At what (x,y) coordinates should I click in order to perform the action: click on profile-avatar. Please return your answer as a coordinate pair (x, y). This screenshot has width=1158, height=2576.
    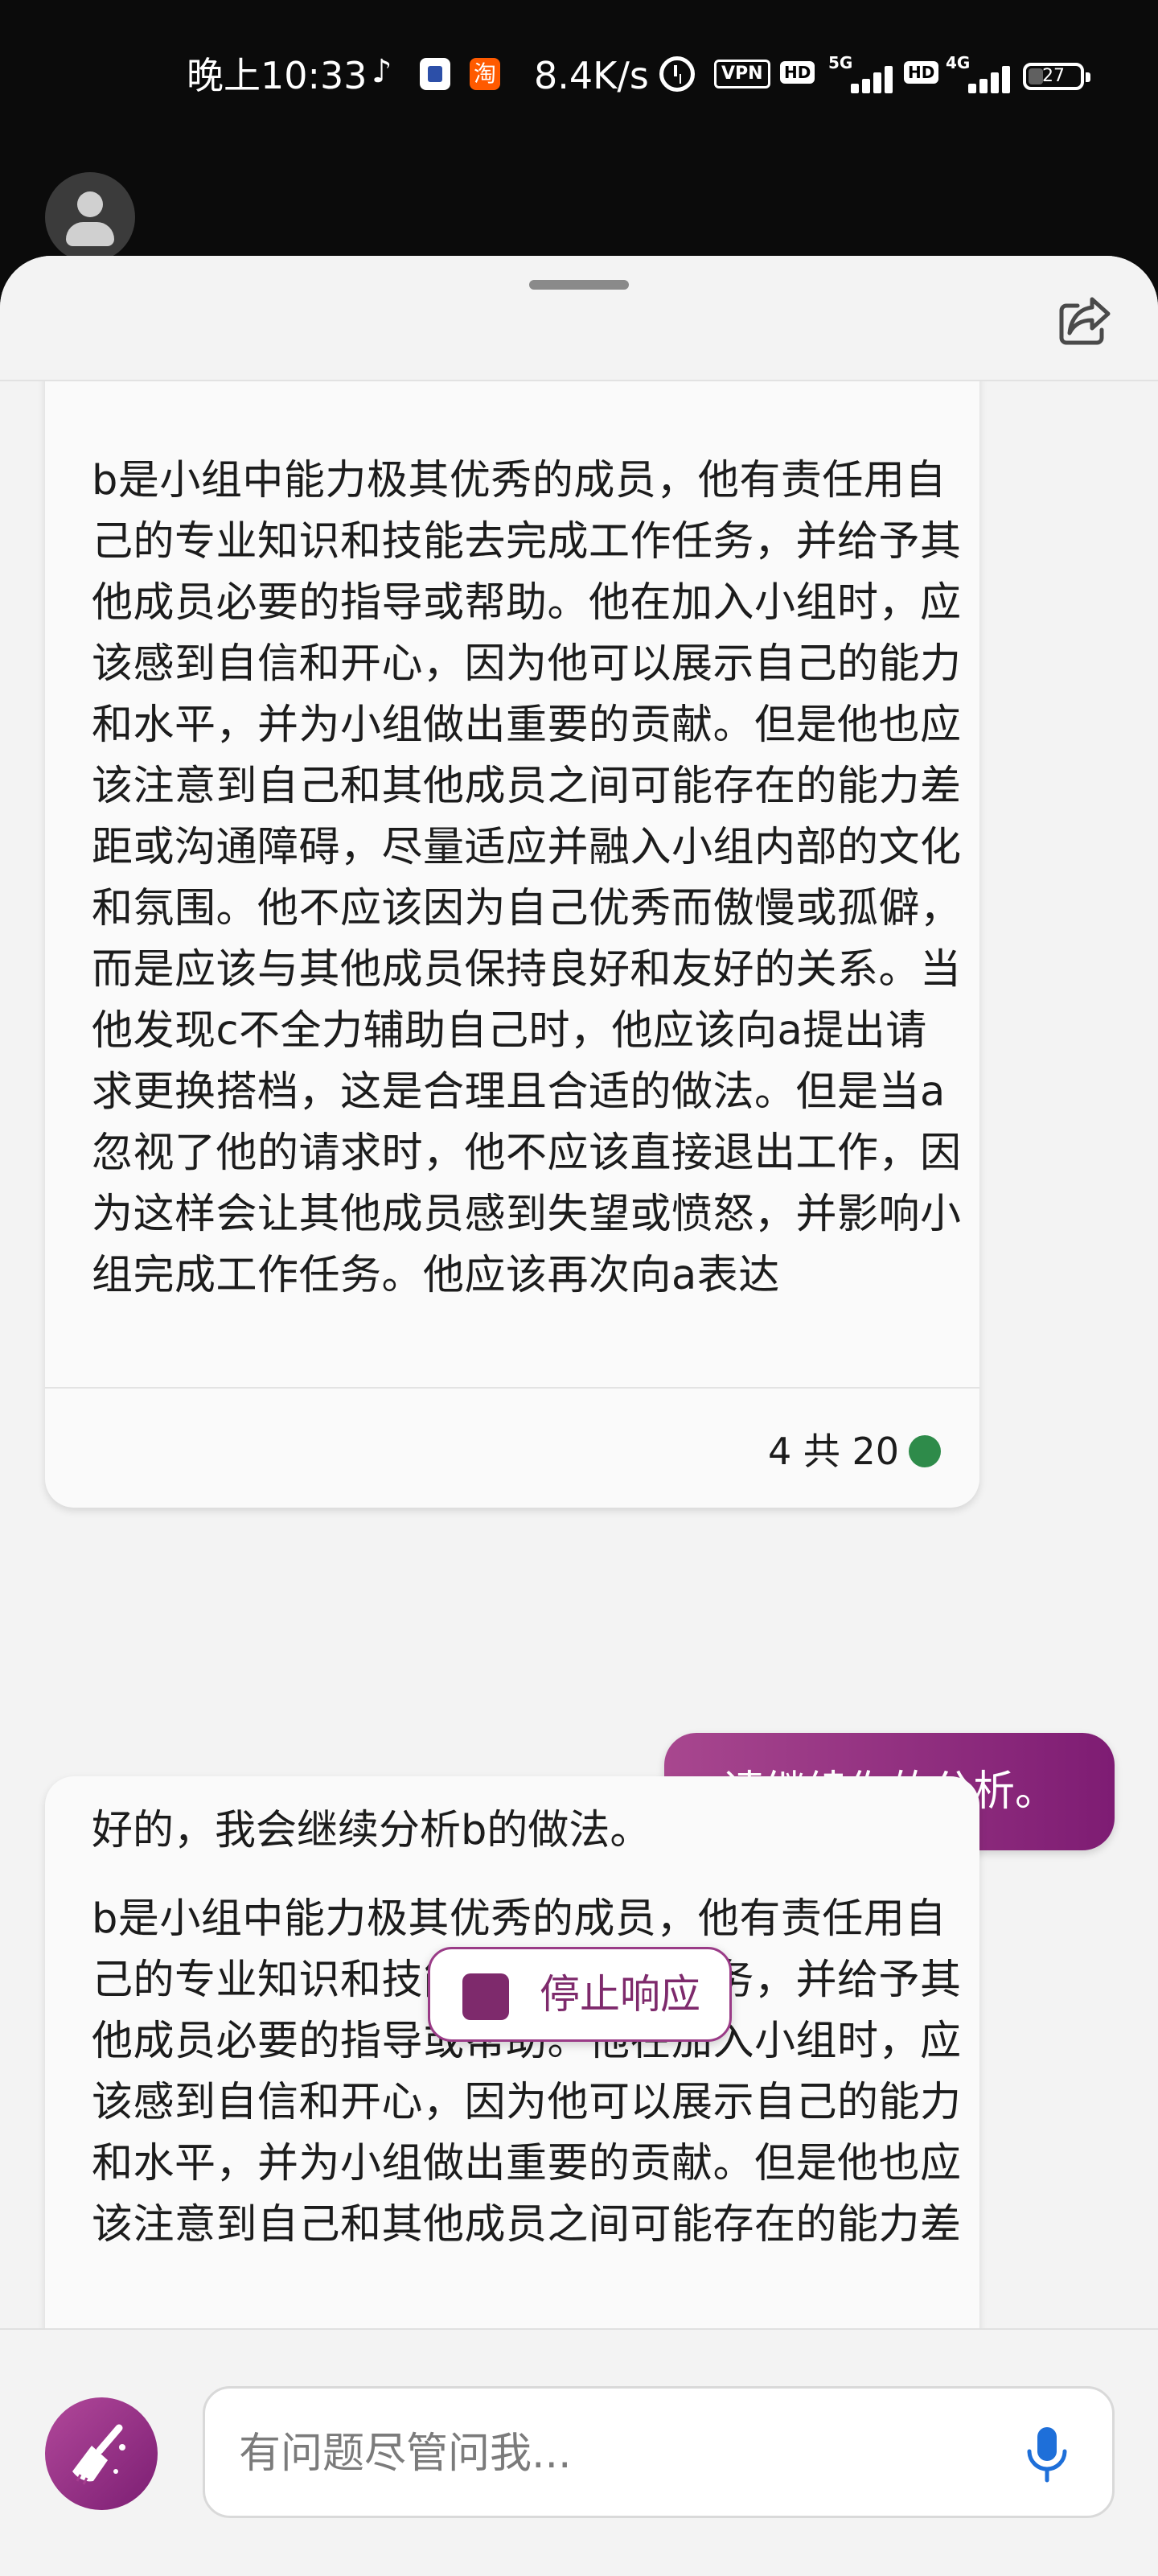
    Looking at the image, I should click on (90, 217).